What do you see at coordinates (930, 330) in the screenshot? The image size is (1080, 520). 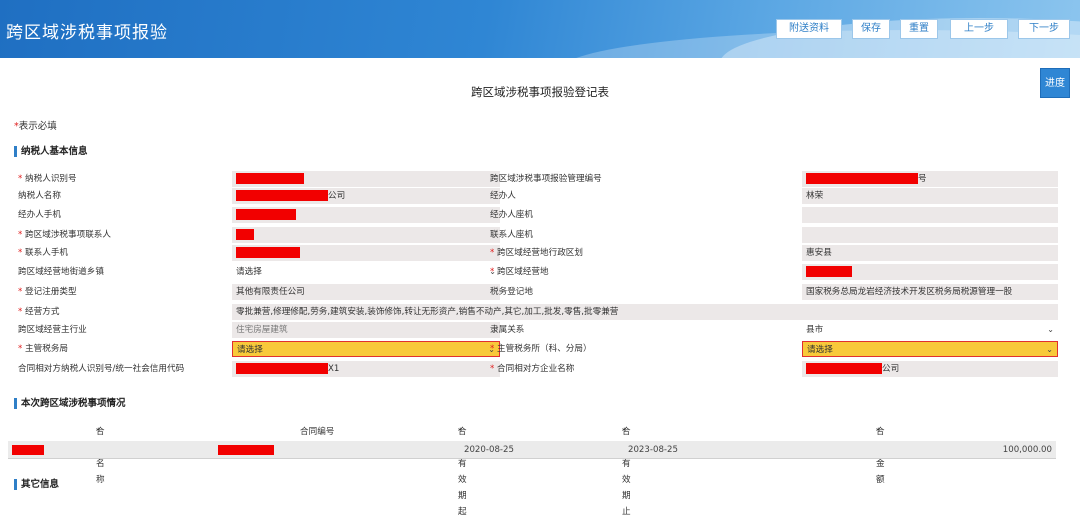 I see `affiliation-select: 县市 ⌄` at bounding box center [930, 330].